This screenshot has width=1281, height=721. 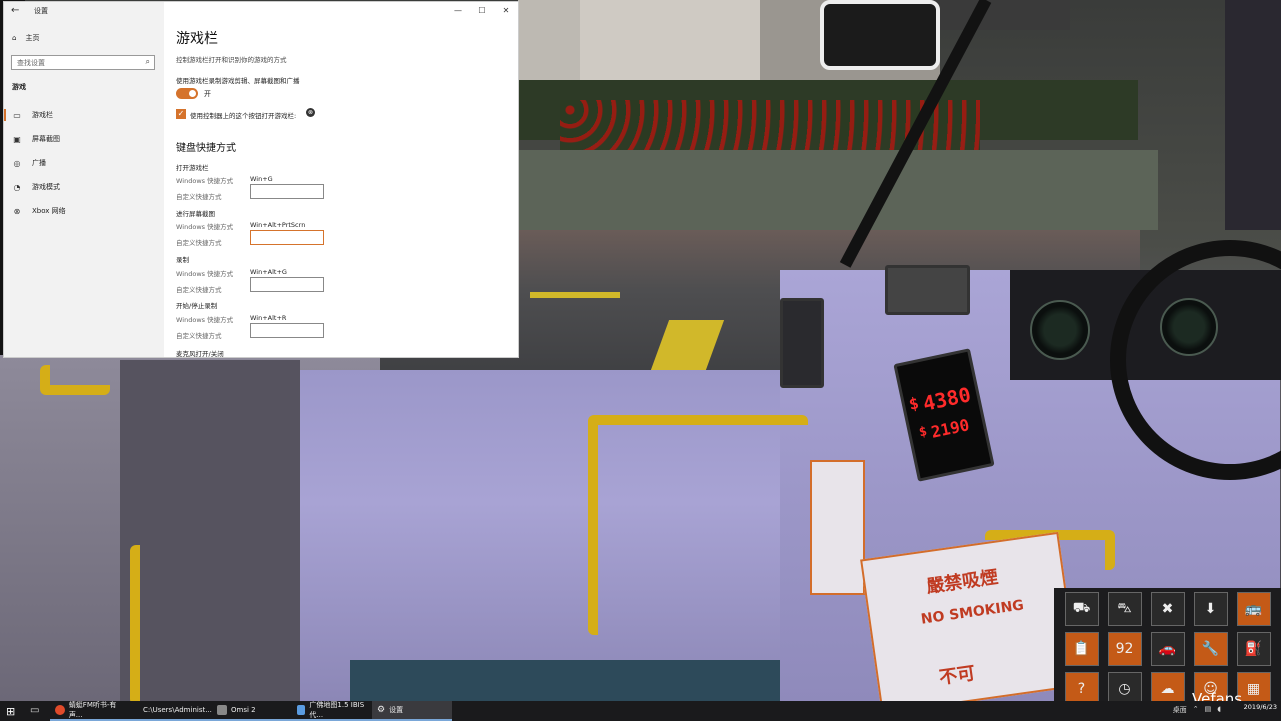 I want to click on sign-chinese: 嚴禁吸煙, so click(x=962, y=582).